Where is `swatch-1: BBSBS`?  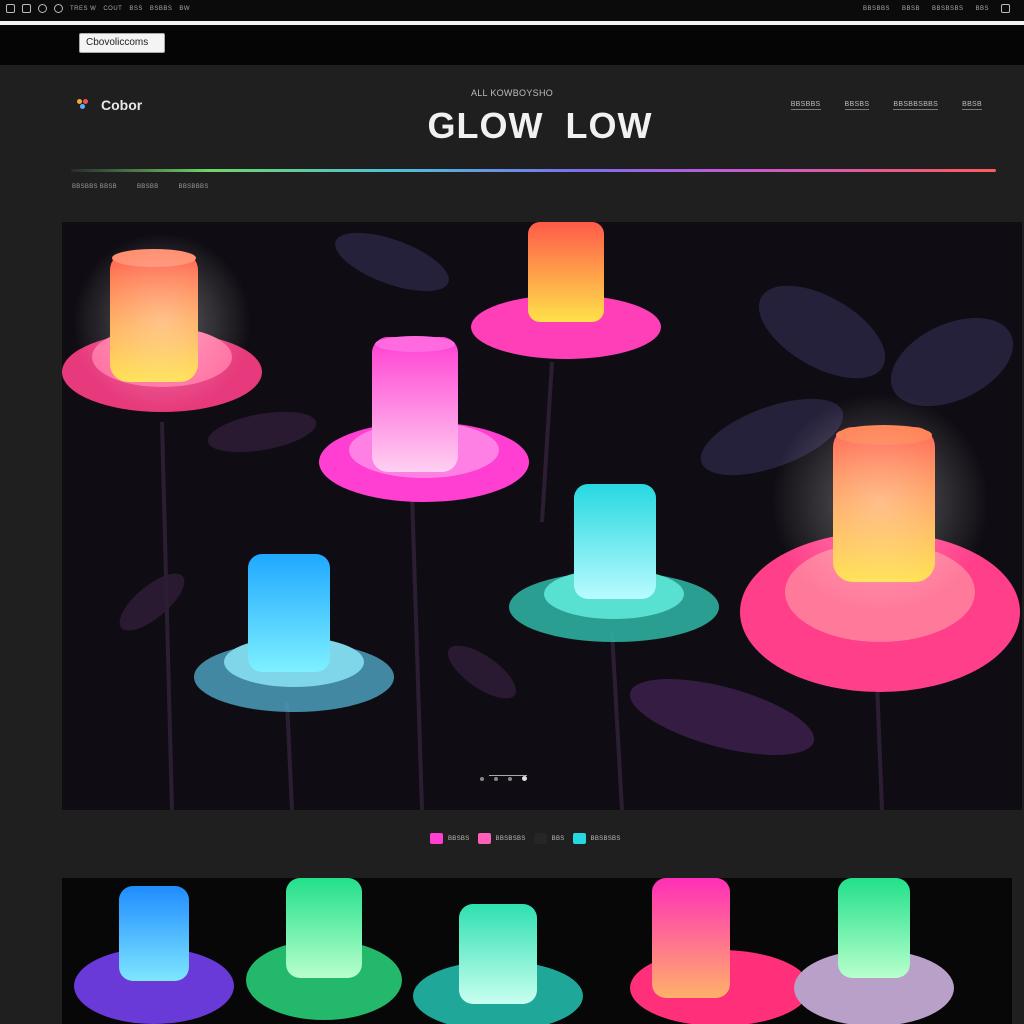 swatch-1: BBSBS is located at coordinates (450, 838).